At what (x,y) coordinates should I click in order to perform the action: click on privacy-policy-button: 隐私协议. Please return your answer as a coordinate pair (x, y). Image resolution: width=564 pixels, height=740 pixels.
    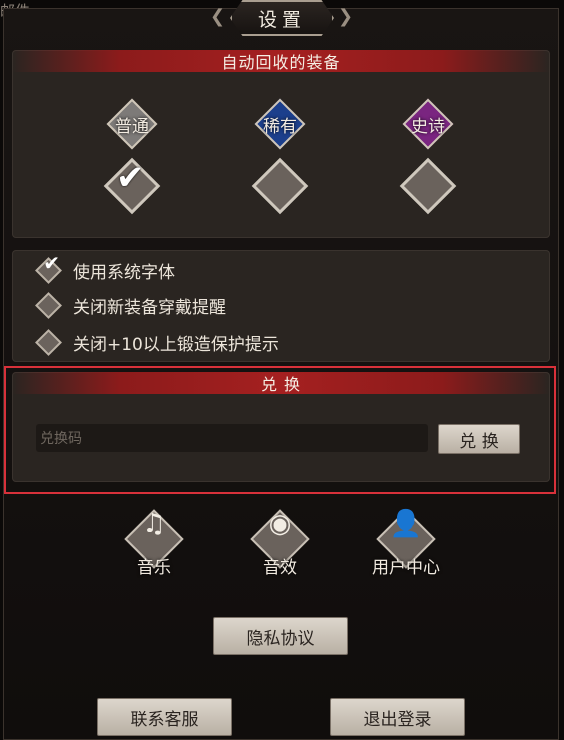
    Looking at the image, I should click on (280, 636).